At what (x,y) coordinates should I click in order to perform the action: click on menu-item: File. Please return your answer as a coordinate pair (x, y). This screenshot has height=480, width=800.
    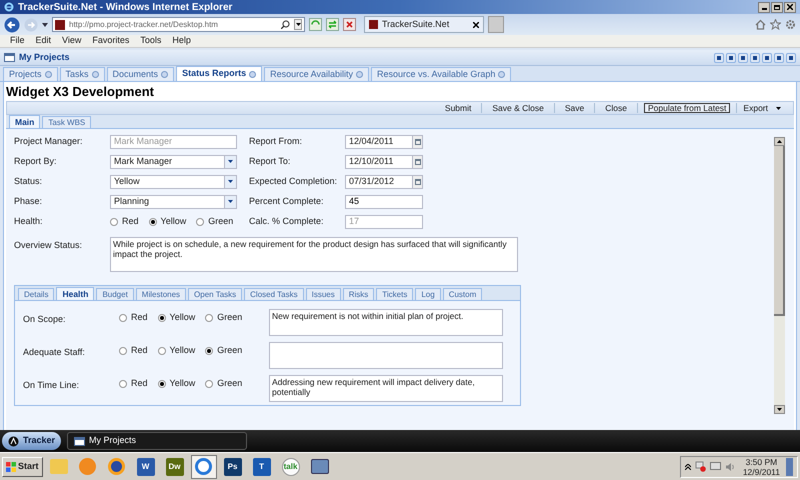
    Looking at the image, I should click on (17, 41).